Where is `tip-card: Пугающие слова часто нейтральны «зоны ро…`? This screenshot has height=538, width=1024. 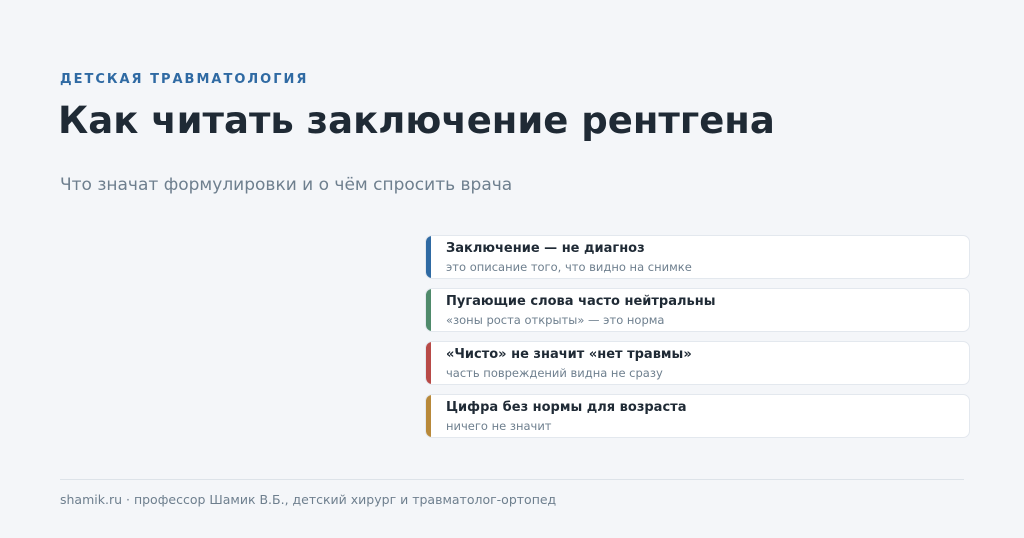 tip-card: Пугающие слова часто нейтральны «зоны ро… is located at coordinates (697, 310).